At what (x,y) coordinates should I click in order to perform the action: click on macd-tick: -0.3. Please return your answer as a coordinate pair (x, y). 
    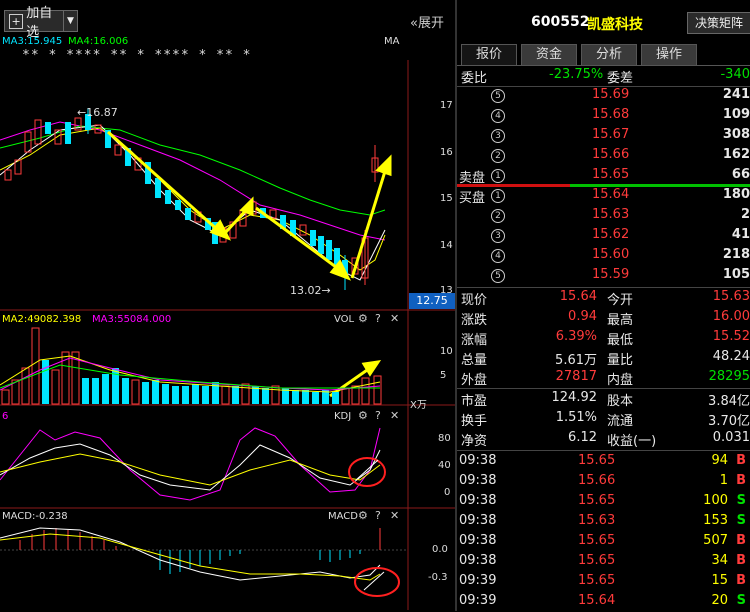
    Looking at the image, I should click on (438, 577).